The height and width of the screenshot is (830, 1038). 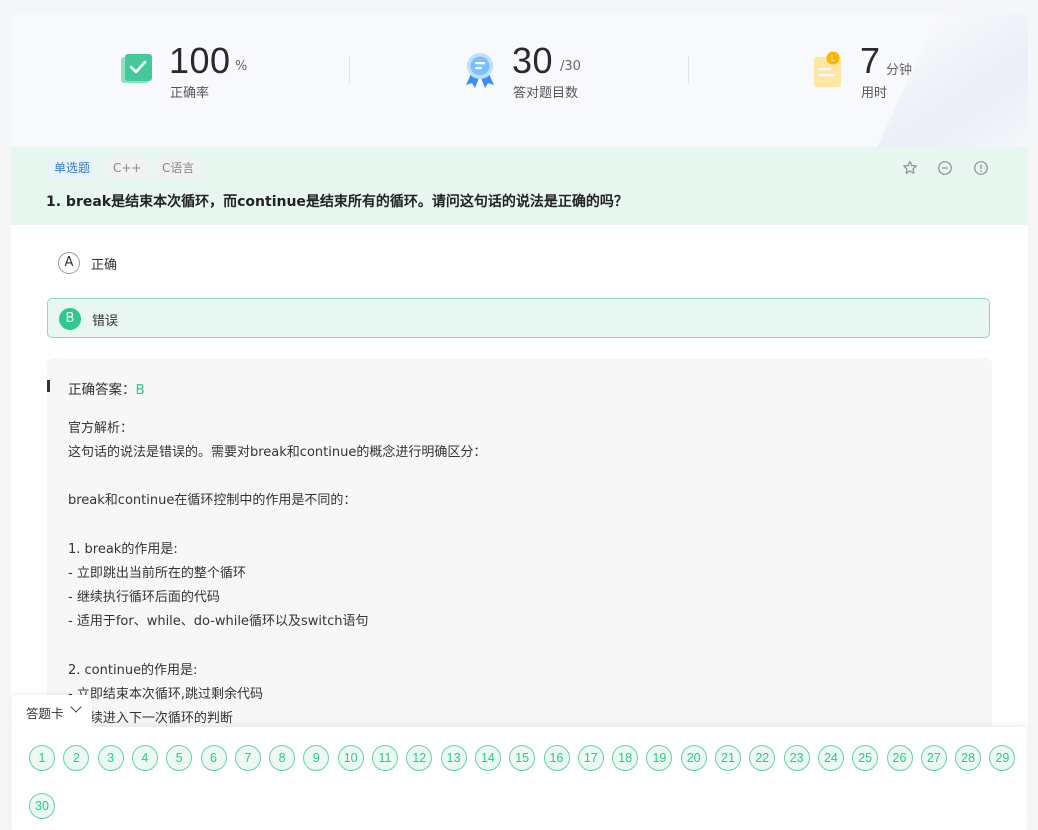 I want to click on answer-sheet-number: 3, so click(x=110, y=758).